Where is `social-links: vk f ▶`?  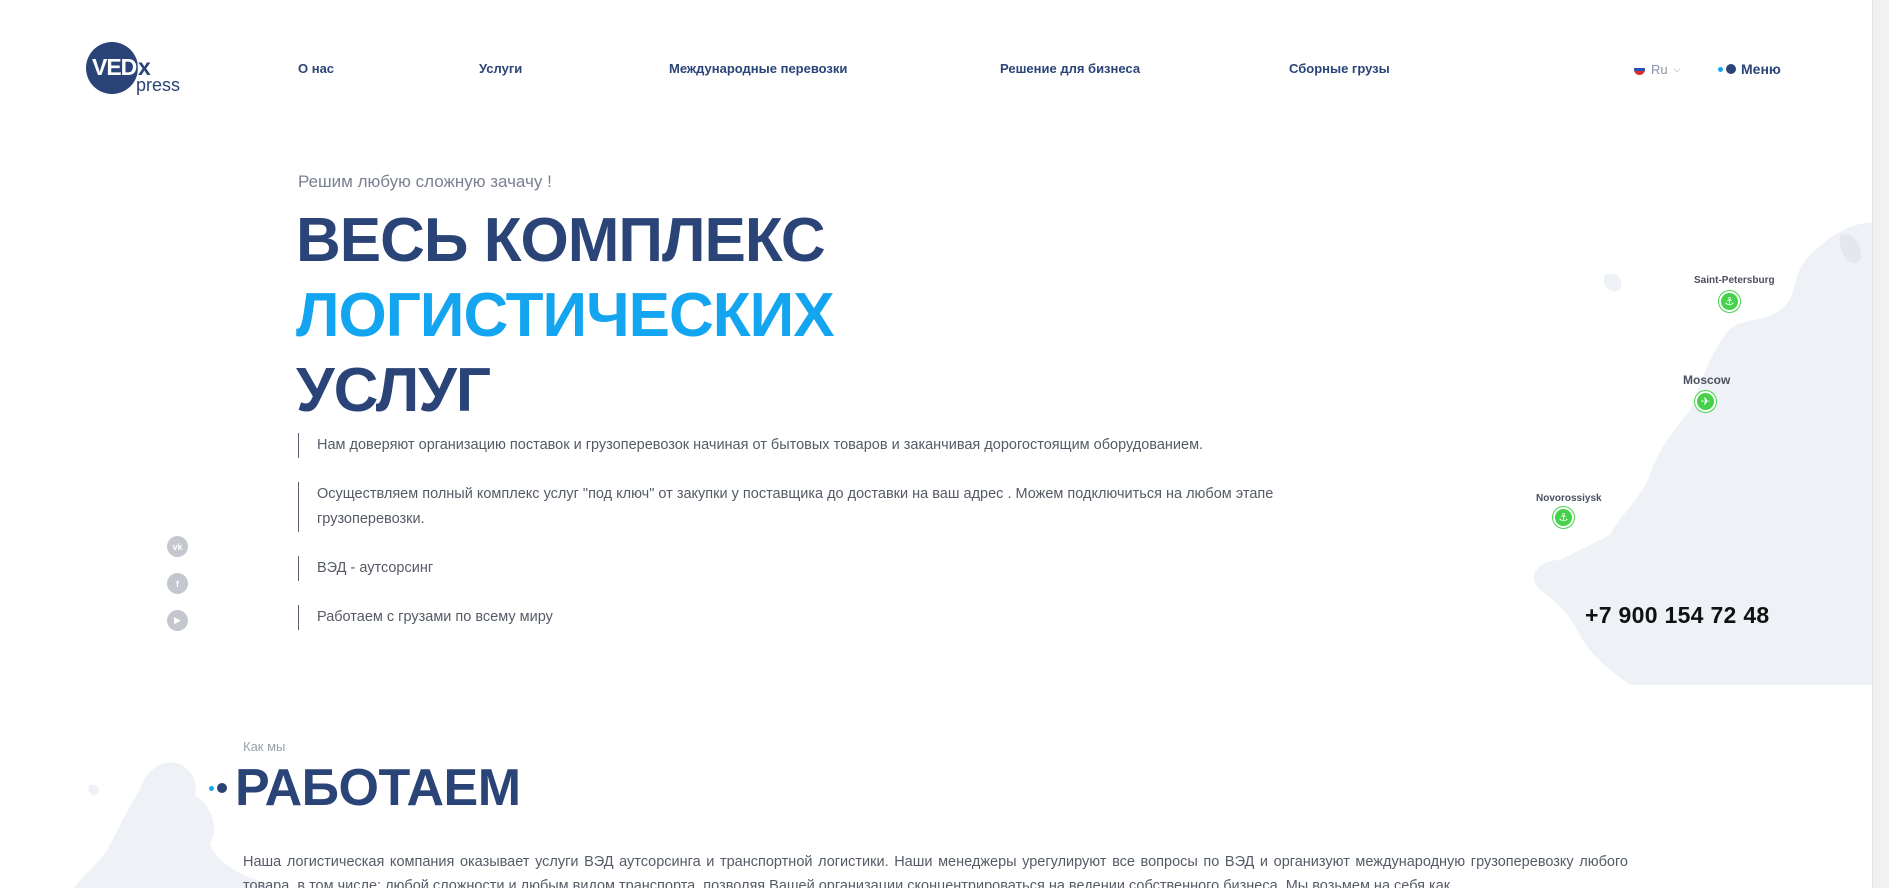 social-links: vk f ▶ is located at coordinates (177, 591).